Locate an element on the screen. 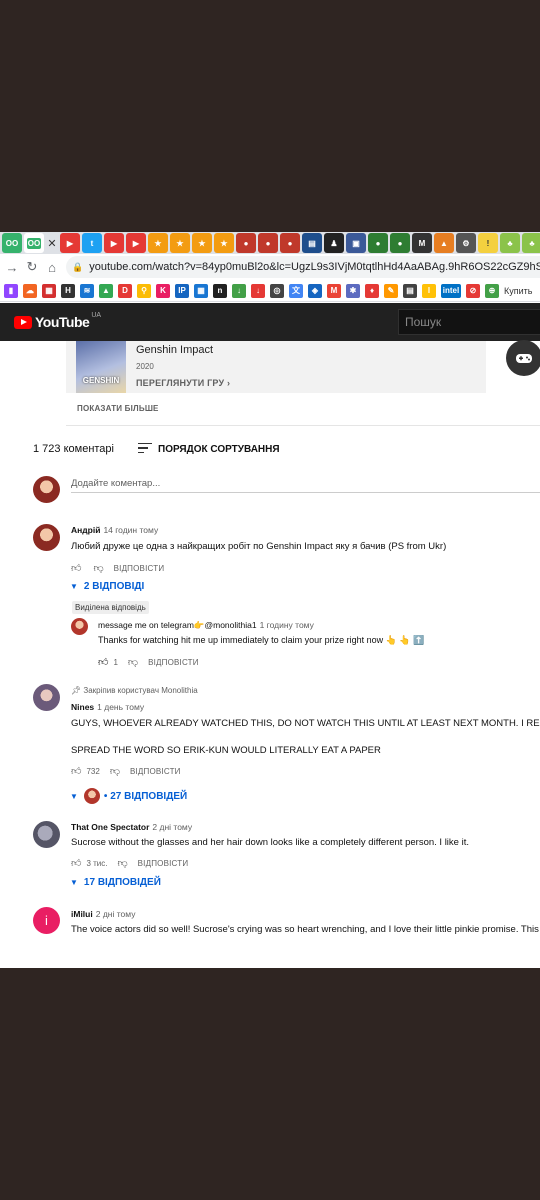  like-count: 732 is located at coordinates (93, 771).